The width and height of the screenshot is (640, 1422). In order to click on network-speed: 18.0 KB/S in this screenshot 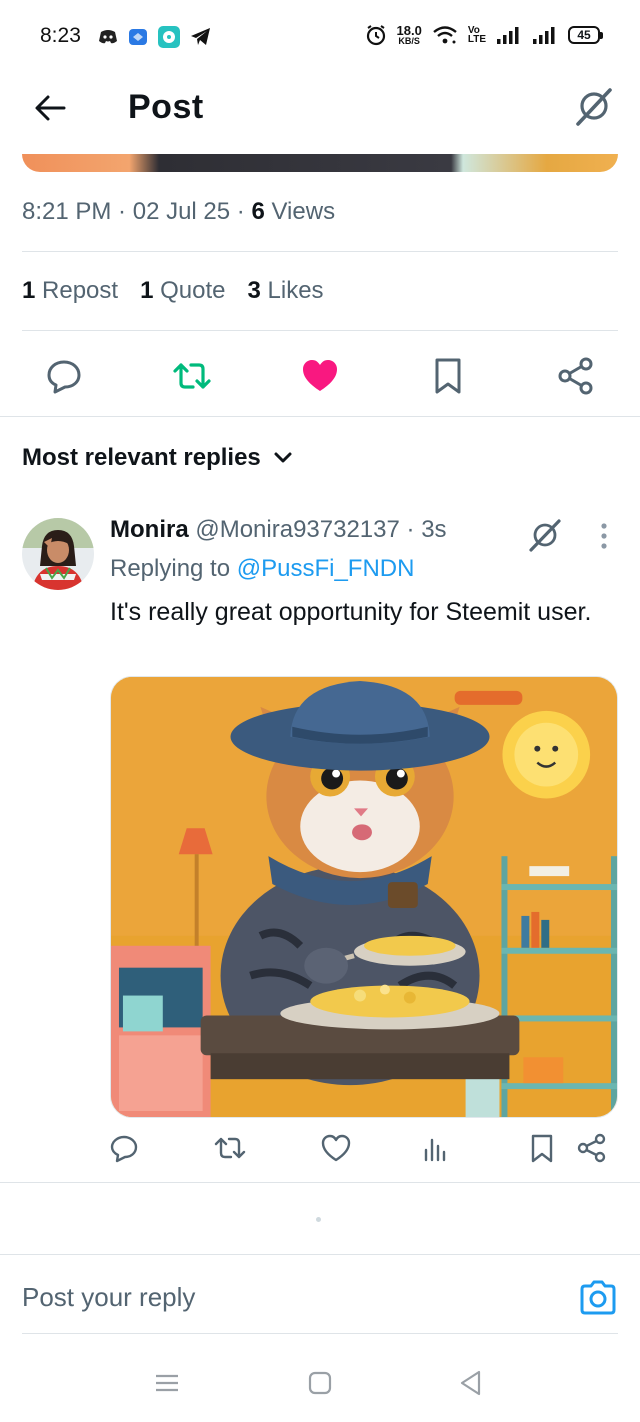, I will do `click(409, 34)`.